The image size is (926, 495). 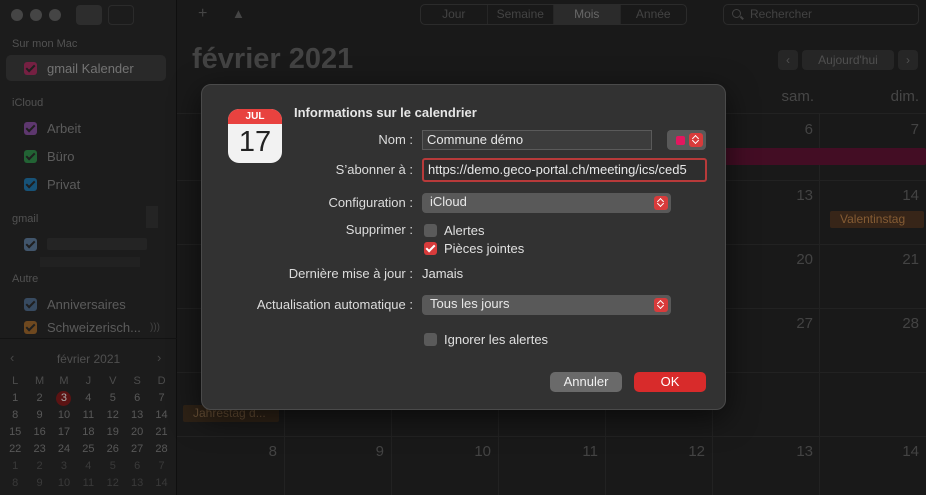 I want to click on checkbox-label: Pièces jointes, so click(x=484, y=248).